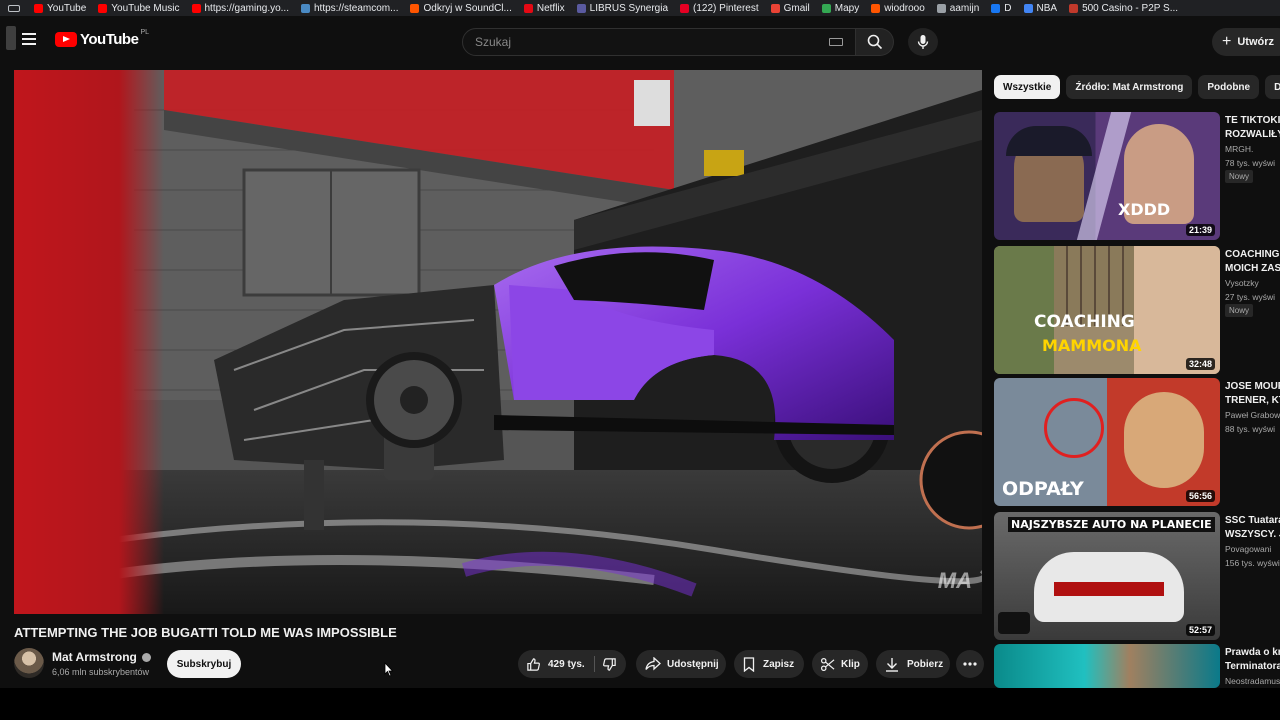 This screenshot has height=720, width=1280. I want to click on subscribe-button: Subskrybuj, so click(204, 664).